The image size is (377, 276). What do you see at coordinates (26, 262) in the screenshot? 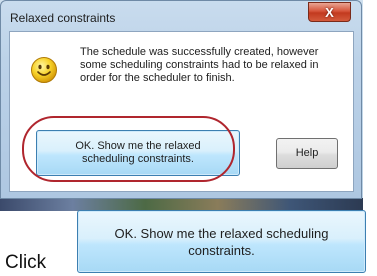
I see `instruction-verb: Click` at bounding box center [26, 262].